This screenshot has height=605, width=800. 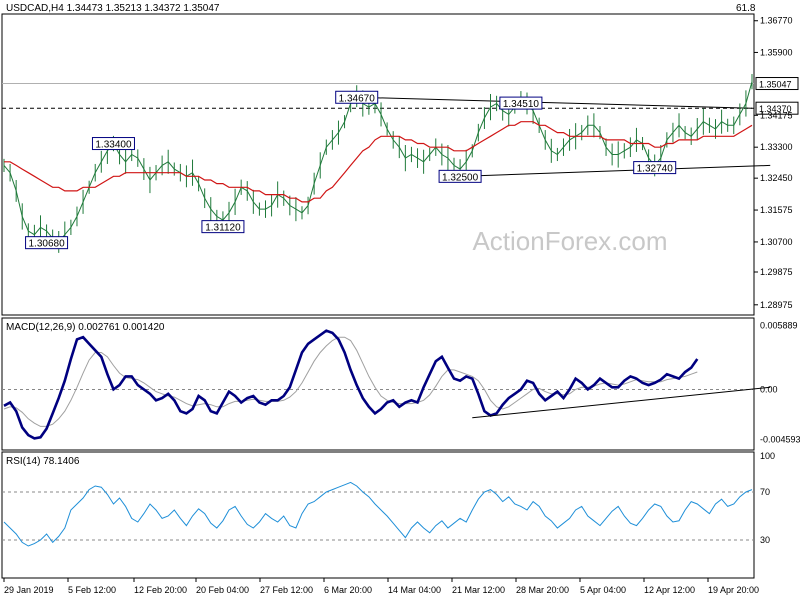 What do you see at coordinates (780, 439) in the screenshot?
I see `macd-ytick-label: -0.004593` at bounding box center [780, 439].